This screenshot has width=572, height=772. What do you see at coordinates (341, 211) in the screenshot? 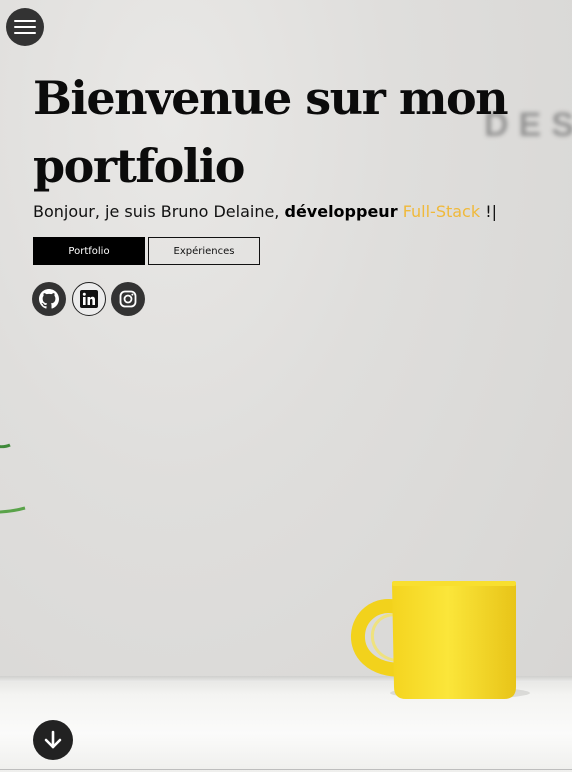
I see `role-text: développeur` at bounding box center [341, 211].